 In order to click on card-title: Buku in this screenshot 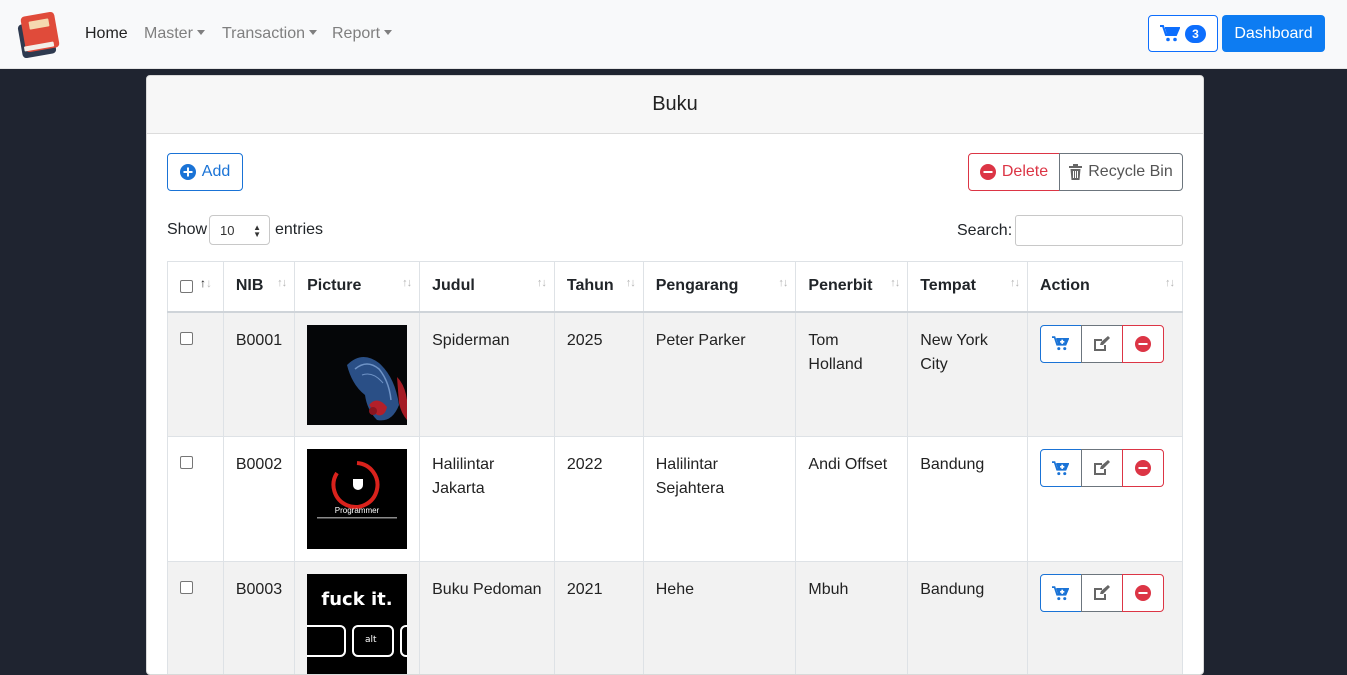, I will do `click(675, 105)`.